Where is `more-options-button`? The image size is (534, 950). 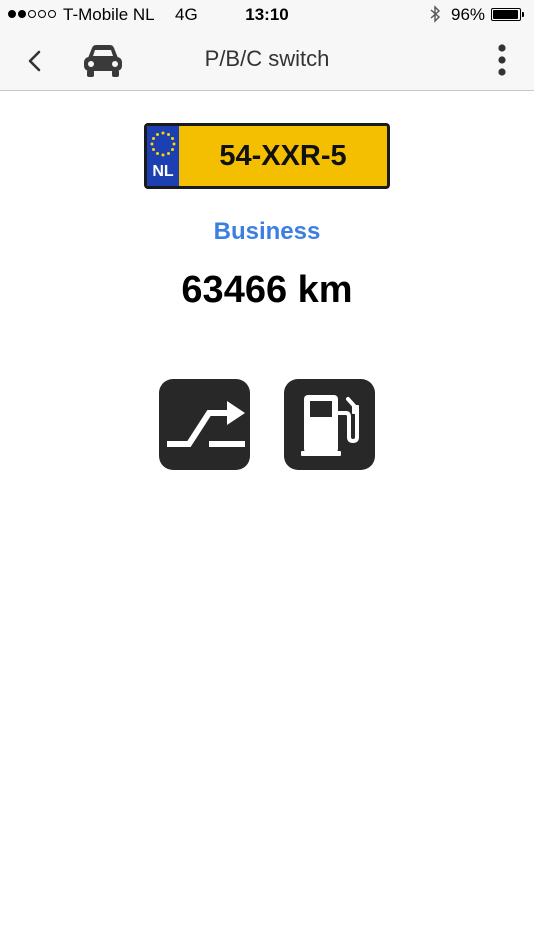 more-options-button is located at coordinates (502, 60).